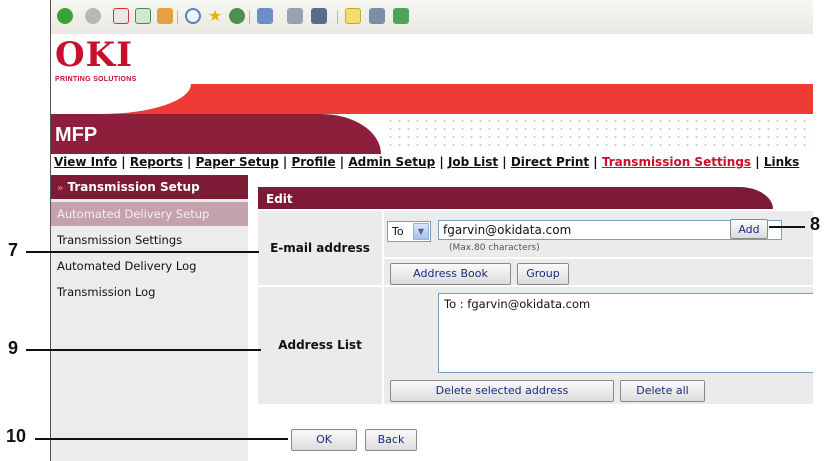  I want to click on ok-button: OK, so click(324, 440).